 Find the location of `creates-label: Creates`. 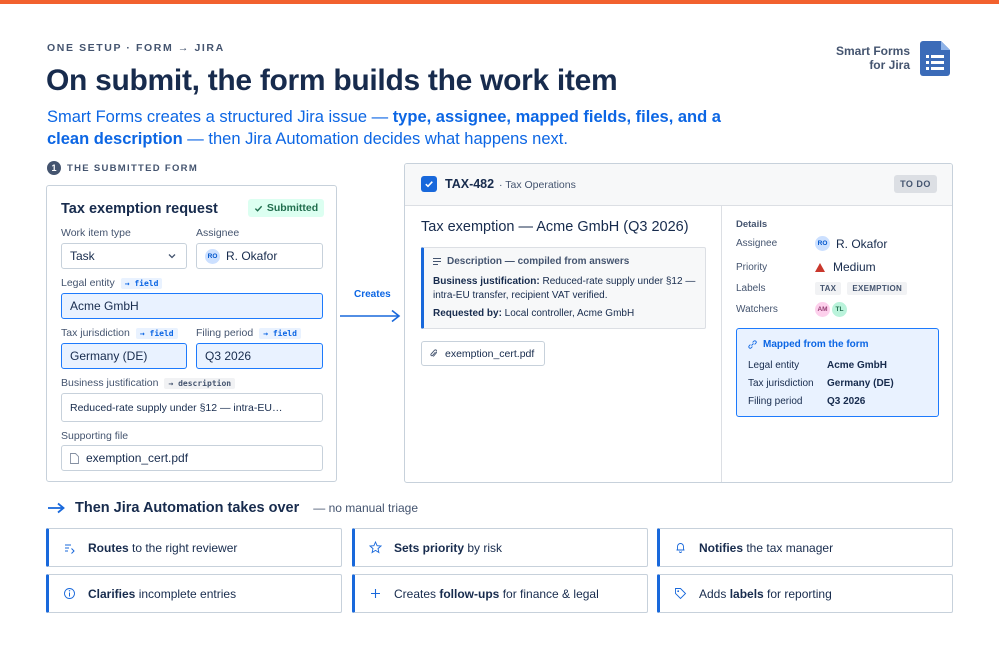

creates-label: Creates is located at coordinates (372, 294).